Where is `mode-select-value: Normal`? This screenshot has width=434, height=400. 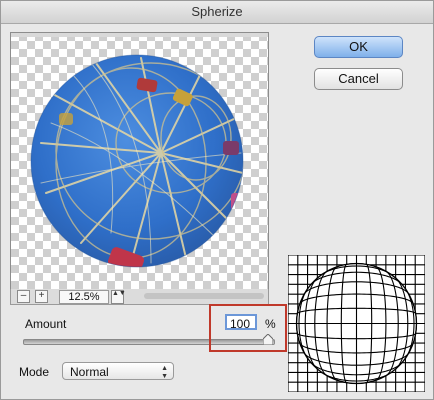 mode-select-value: Normal is located at coordinates (89, 372).